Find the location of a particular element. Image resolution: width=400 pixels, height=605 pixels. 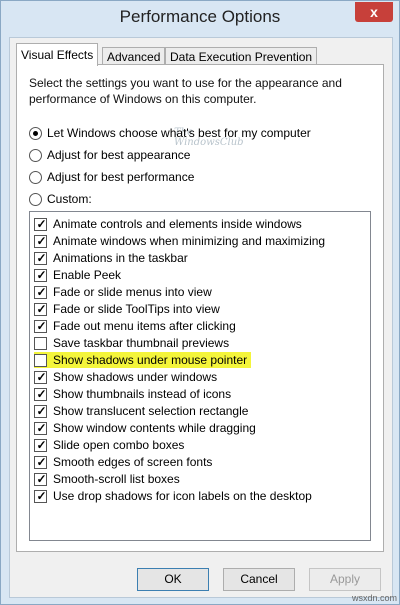

effect-window-contents-dragging: ✓ Show window contents while dragging is located at coordinates (147, 428).